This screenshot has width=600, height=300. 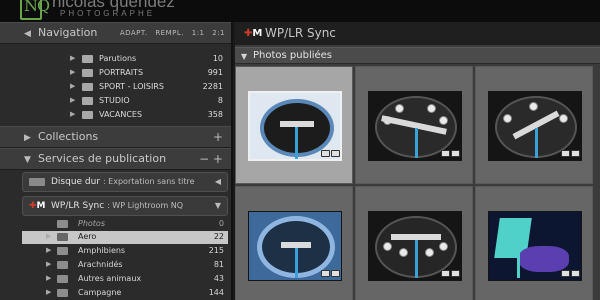 What do you see at coordinates (125, 293) in the screenshot?
I see `published-collection: ▶ Campagne 144` at bounding box center [125, 293].